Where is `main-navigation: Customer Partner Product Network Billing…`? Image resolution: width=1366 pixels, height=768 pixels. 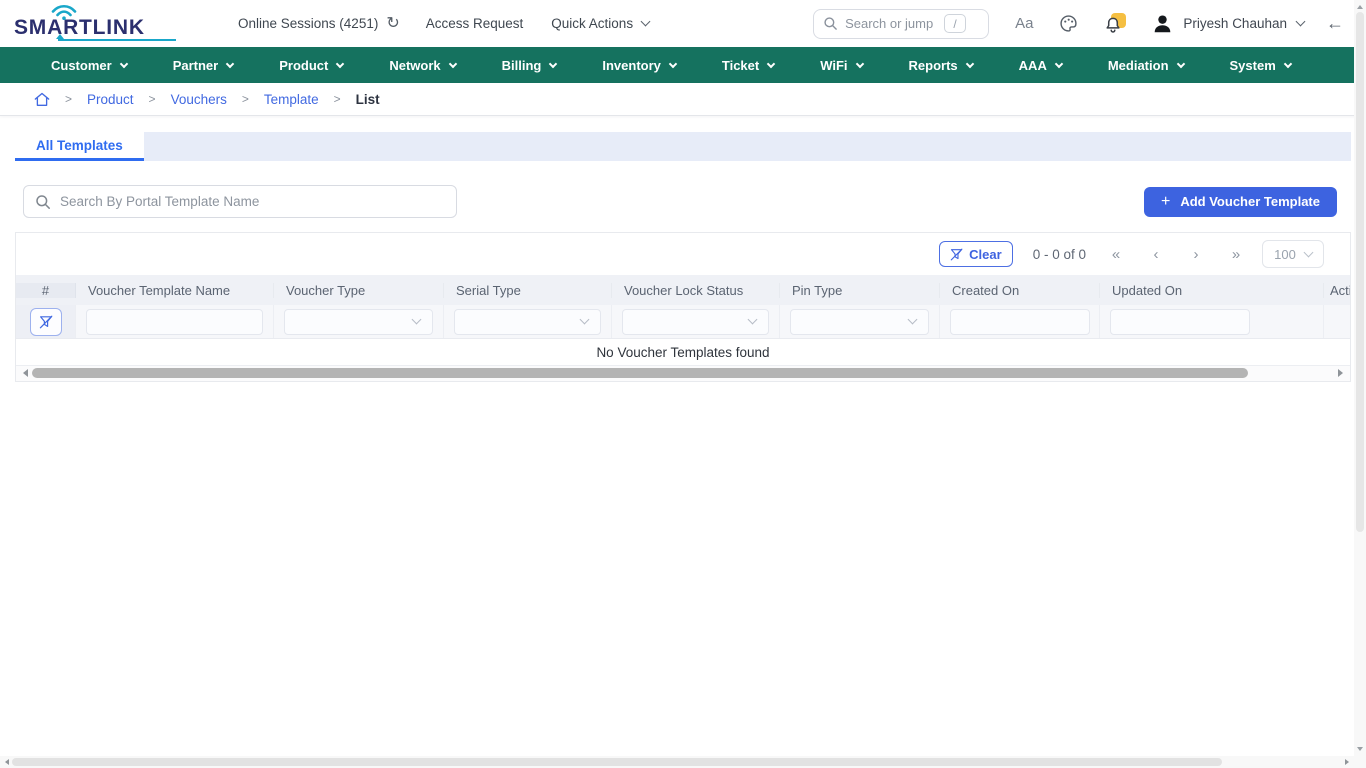 main-navigation: Customer Partner Product Network Billing… is located at coordinates (683, 65).